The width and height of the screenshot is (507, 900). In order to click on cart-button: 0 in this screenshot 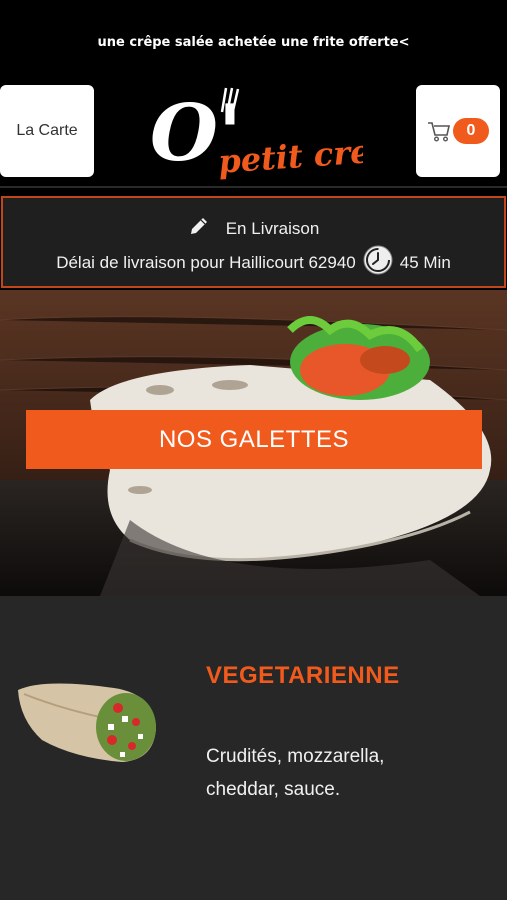, I will do `click(458, 131)`.